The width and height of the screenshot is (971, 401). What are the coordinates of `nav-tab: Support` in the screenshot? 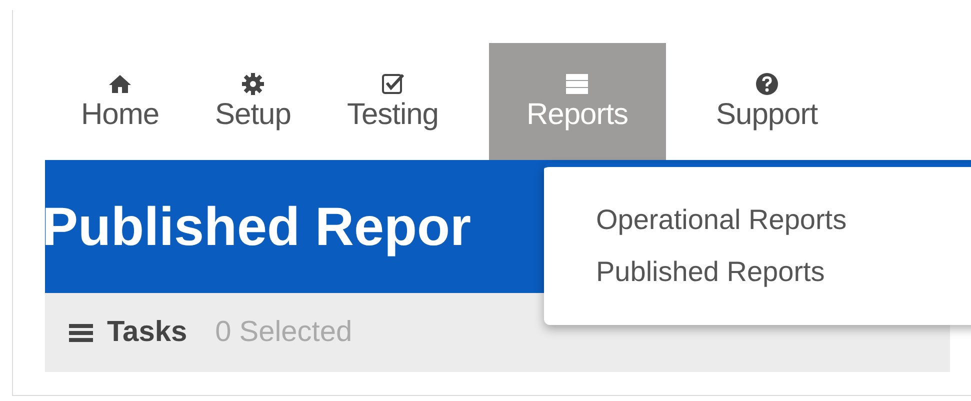 It's located at (767, 101).